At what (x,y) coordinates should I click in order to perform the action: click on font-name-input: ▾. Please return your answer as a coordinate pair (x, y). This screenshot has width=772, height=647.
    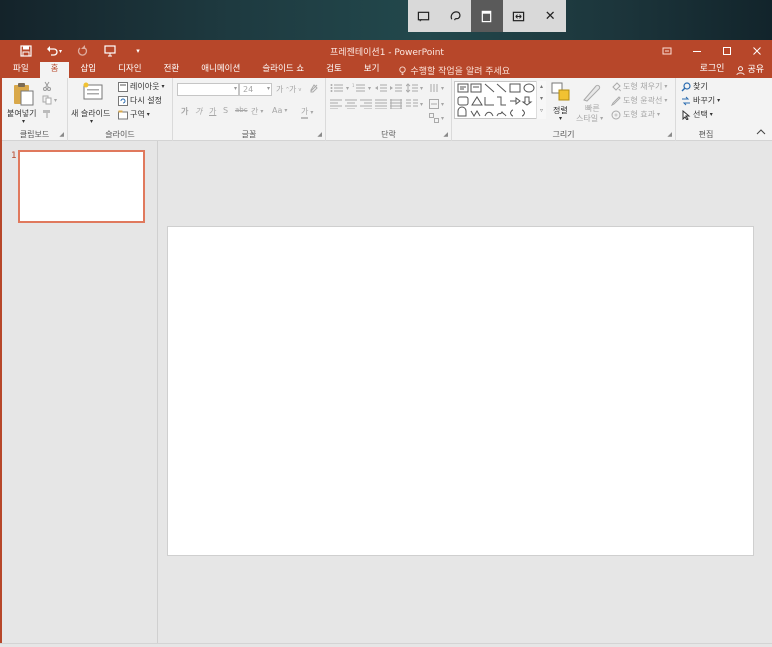
    Looking at the image, I should click on (208, 89).